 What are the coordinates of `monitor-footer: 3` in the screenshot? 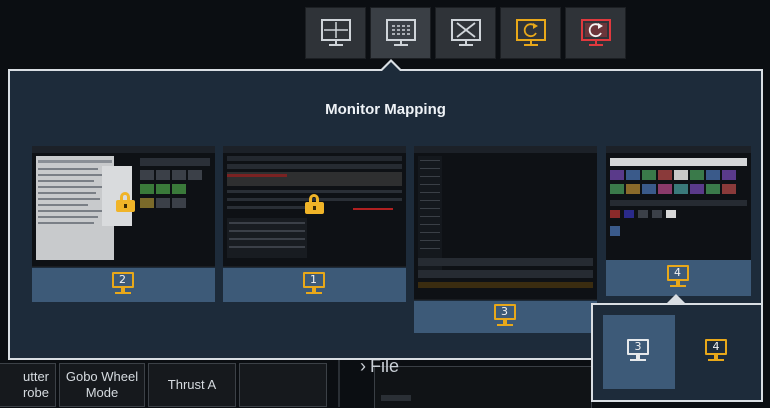 It's located at (505, 317).